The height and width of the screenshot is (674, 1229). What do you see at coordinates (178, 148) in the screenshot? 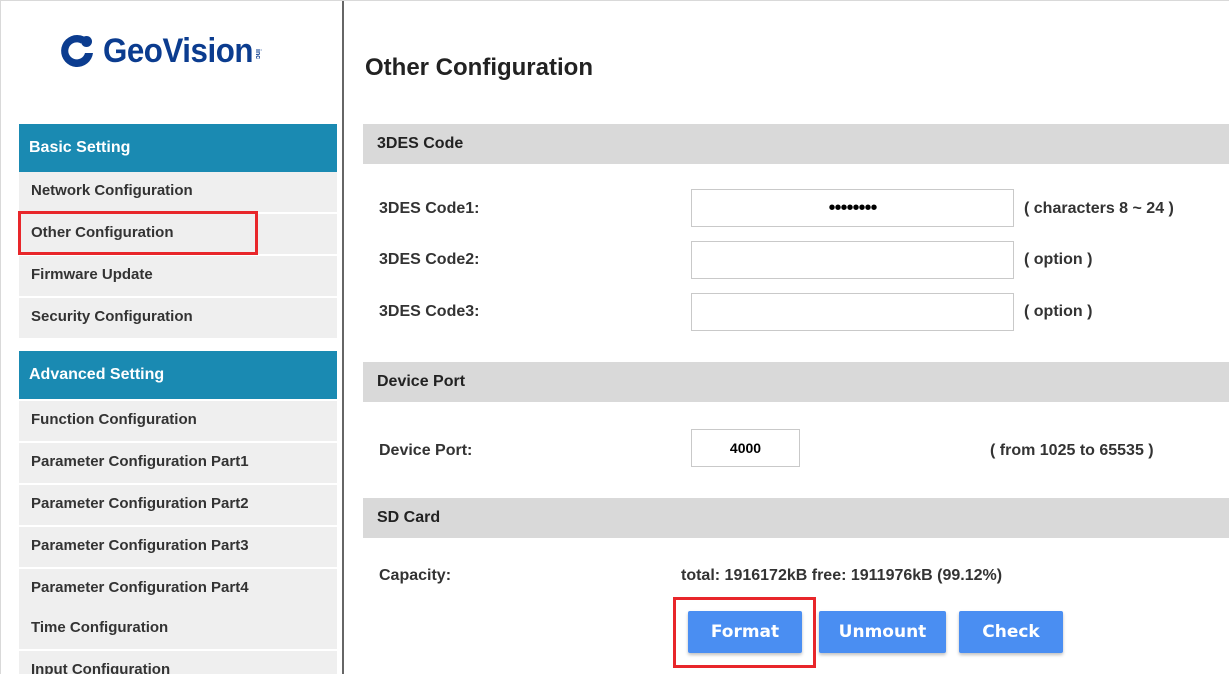
I see `basic-setting-header: Basic Setting` at bounding box center [178, 148].